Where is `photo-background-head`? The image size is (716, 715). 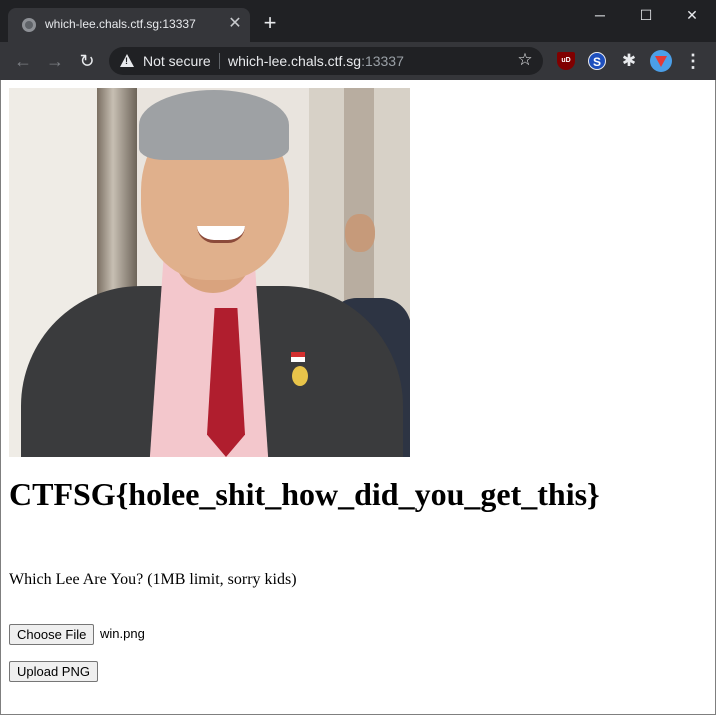
photo-background-head is located at coordinates (360, 233).